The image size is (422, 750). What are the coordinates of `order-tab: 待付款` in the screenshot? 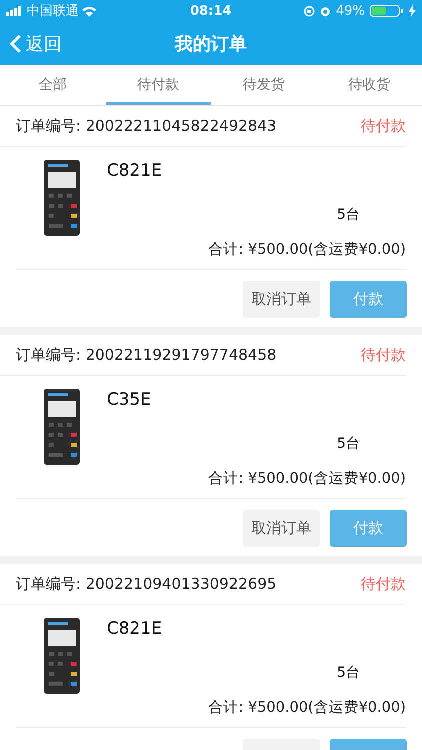 It's located at (158, 85).